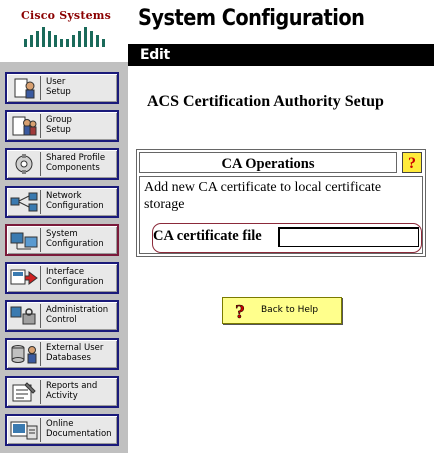 This screenshot has width=434, height=453. I want to click on help-question-mark: ?, so click(412, 163).